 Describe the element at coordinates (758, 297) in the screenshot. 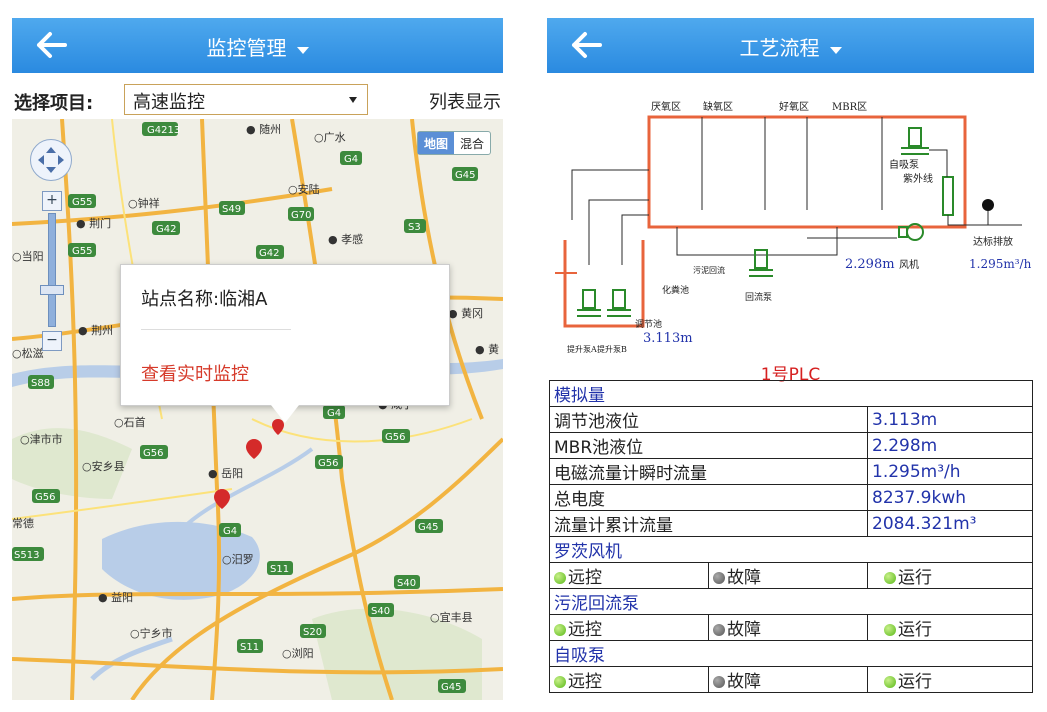

I see `return-pump-label: 回流泵` at that location.